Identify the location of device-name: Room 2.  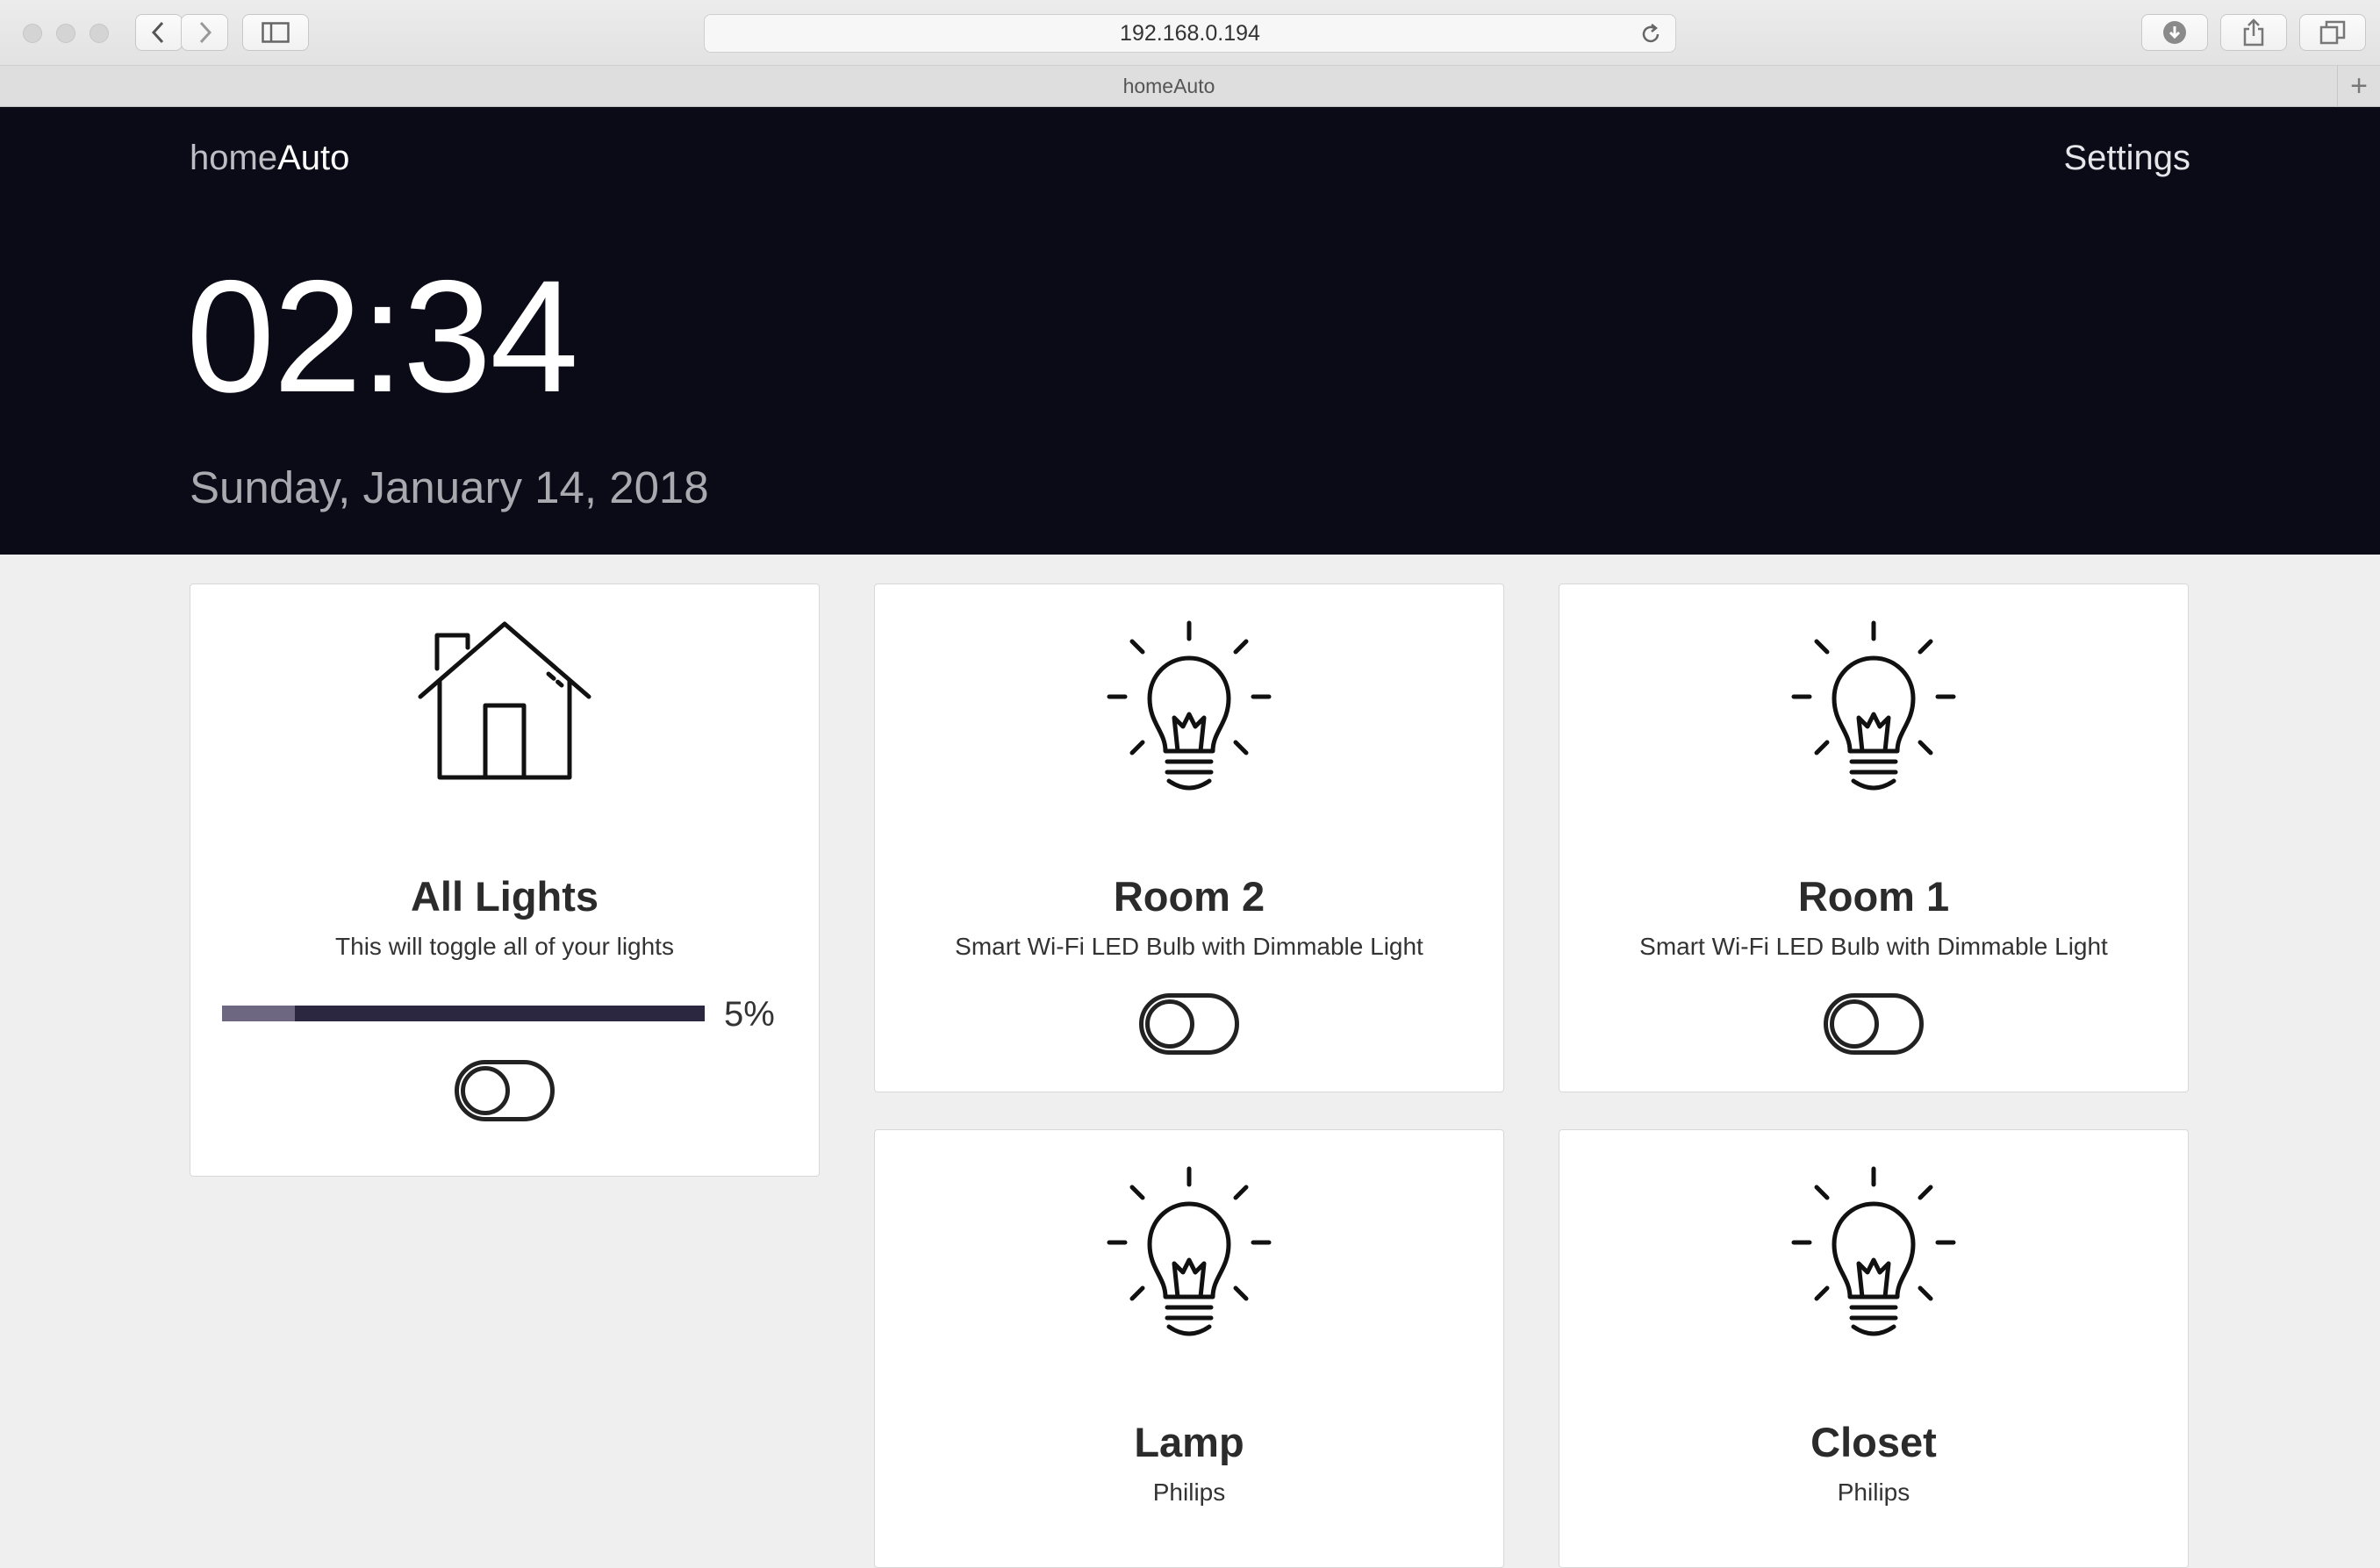
(1189, 896).